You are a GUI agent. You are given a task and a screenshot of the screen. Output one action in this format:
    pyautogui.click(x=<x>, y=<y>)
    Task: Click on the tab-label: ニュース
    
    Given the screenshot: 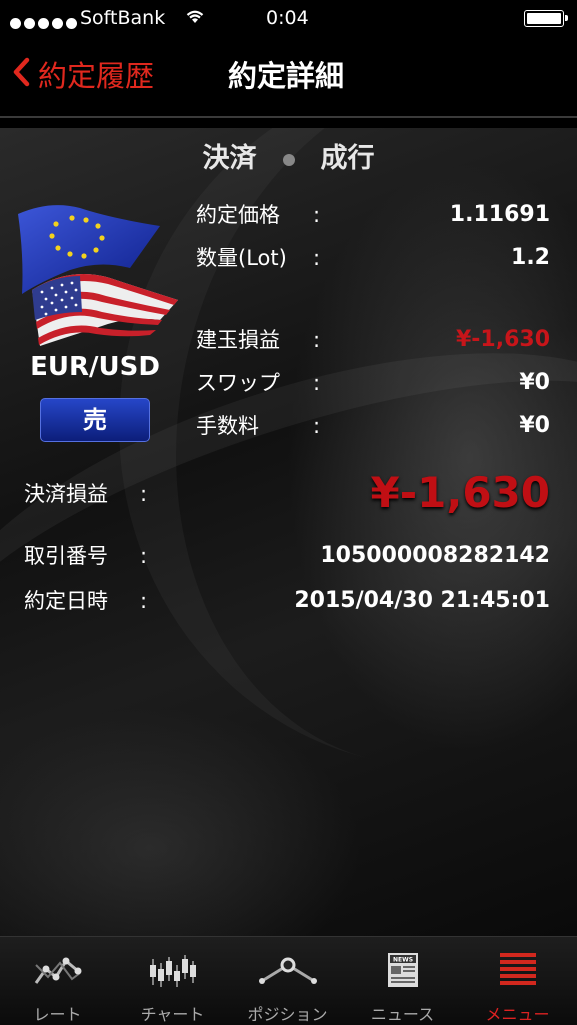 What is the action you would take?
    pyautogui.click(x=402, y=1014)
    